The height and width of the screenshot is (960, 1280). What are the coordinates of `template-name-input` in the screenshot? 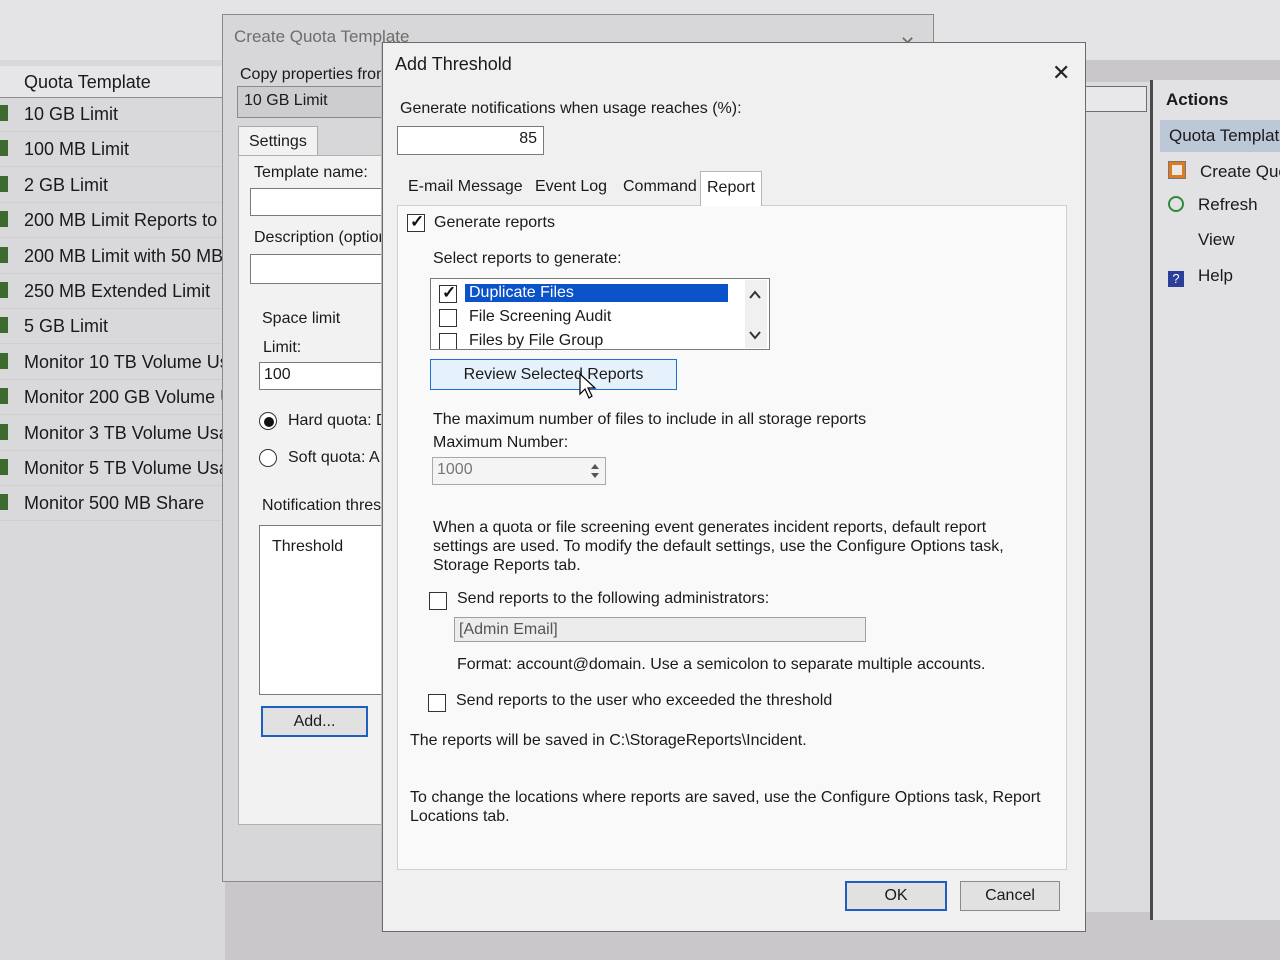 It's located at (317, 202).